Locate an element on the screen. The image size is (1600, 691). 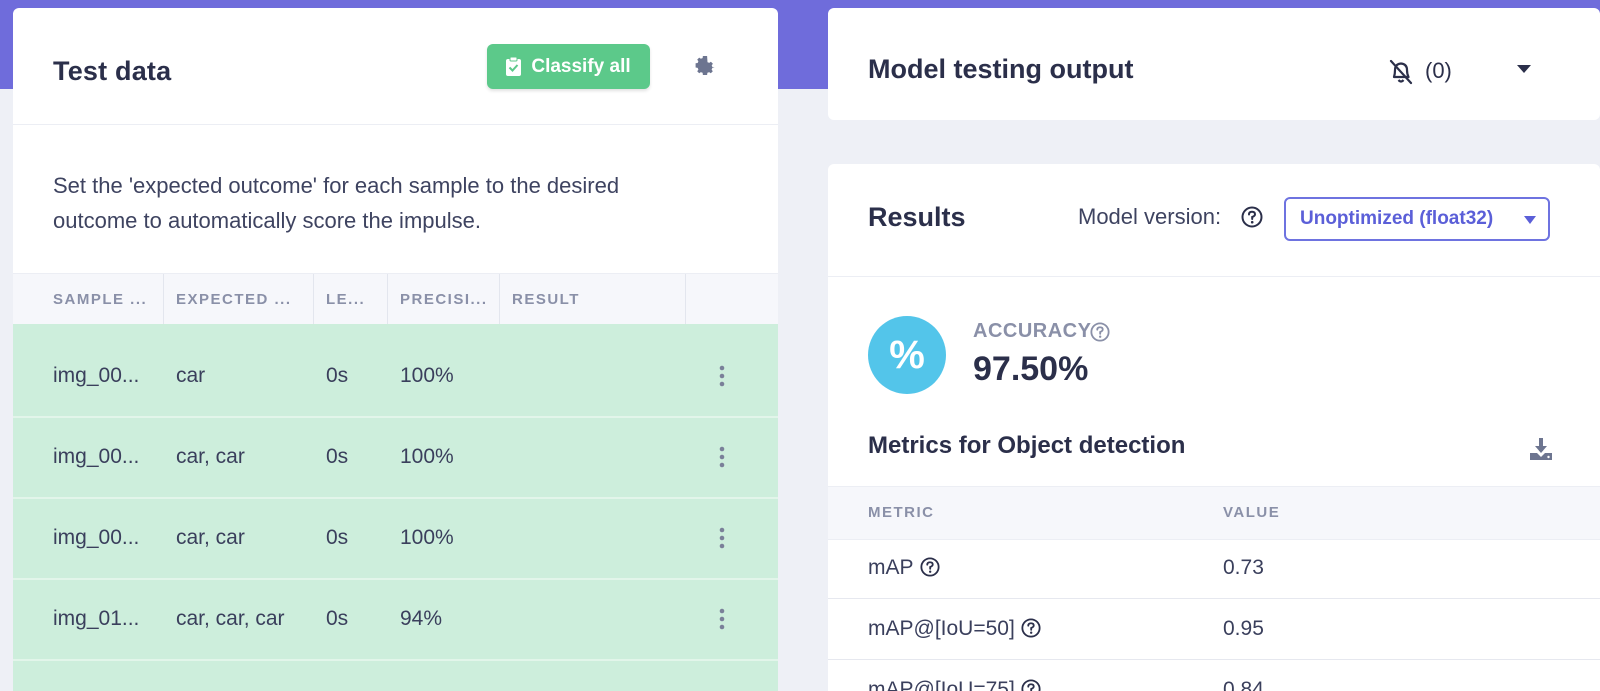
accuracy-value: 97.50% is located at coordinates (1031, 369).